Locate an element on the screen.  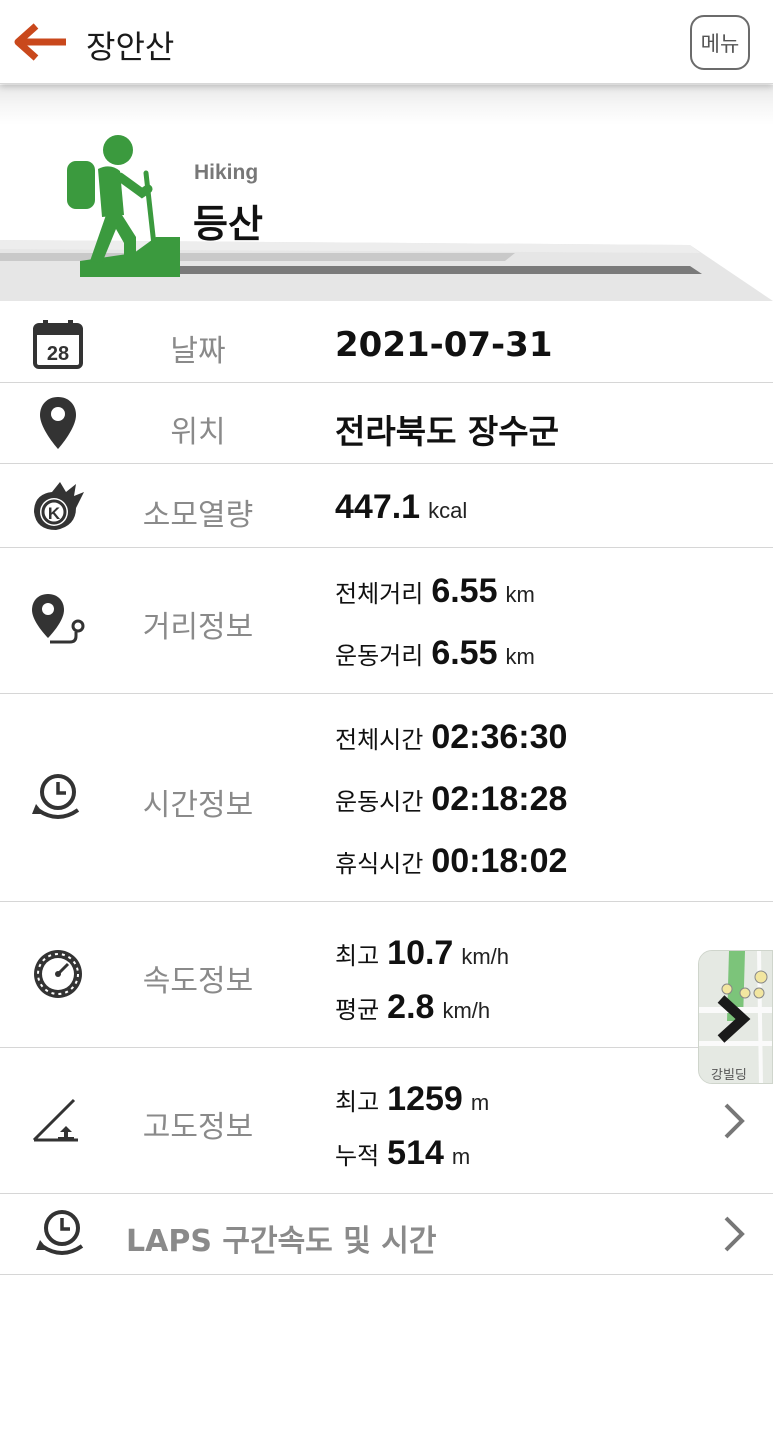
app-header: 장안산 메뉴 is located at coordinates (386, 42).